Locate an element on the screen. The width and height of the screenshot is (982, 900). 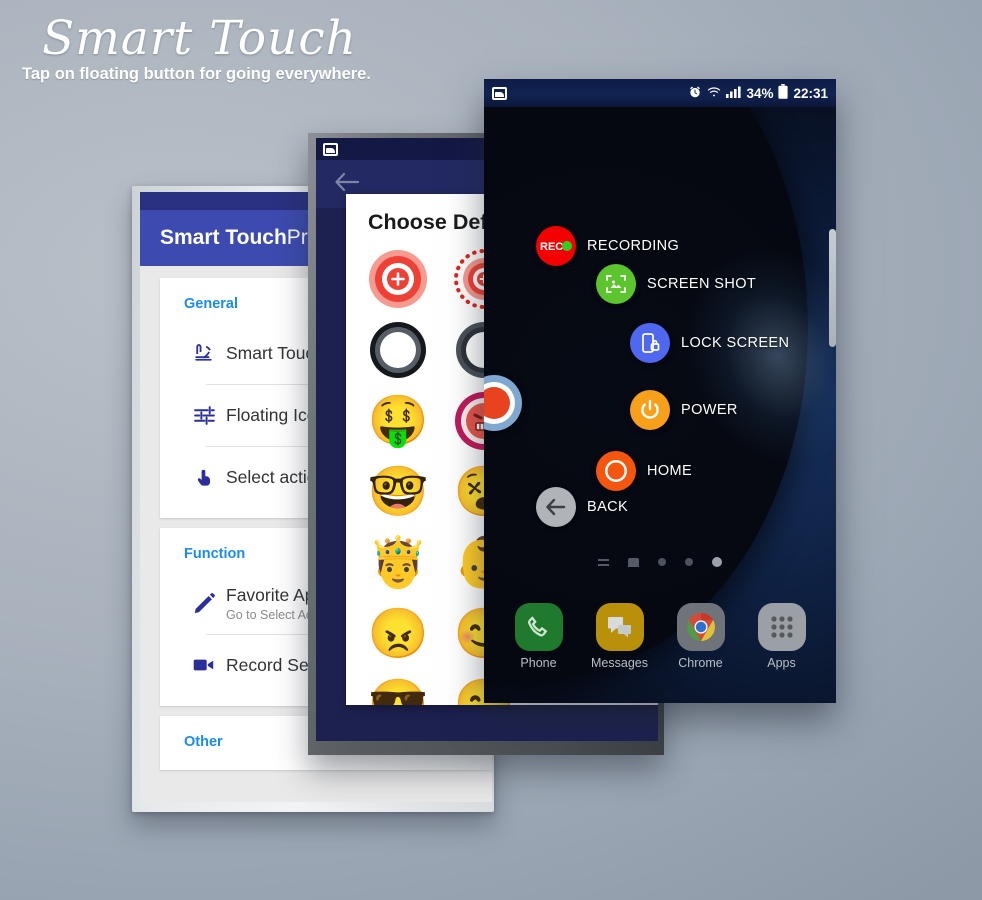
messages-icon is located at coordinates (619, 627).